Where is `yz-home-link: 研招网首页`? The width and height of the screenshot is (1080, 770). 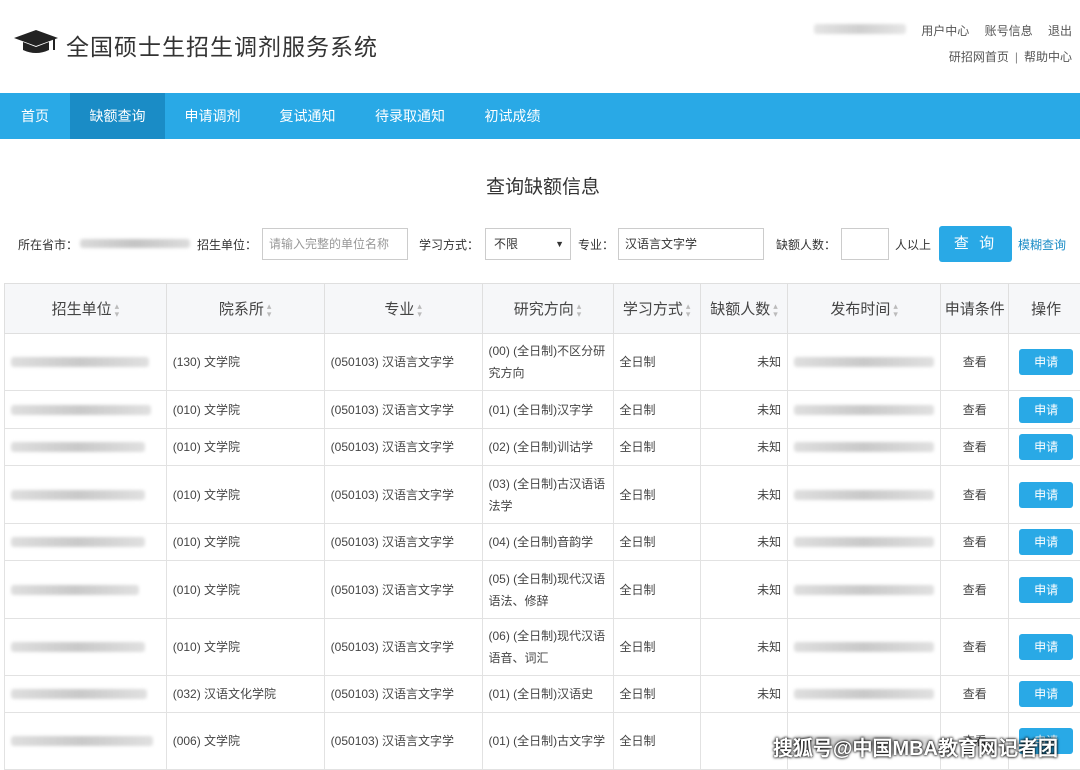 yz-home-link: 研招网首页 is located at coordinates (979, 57).